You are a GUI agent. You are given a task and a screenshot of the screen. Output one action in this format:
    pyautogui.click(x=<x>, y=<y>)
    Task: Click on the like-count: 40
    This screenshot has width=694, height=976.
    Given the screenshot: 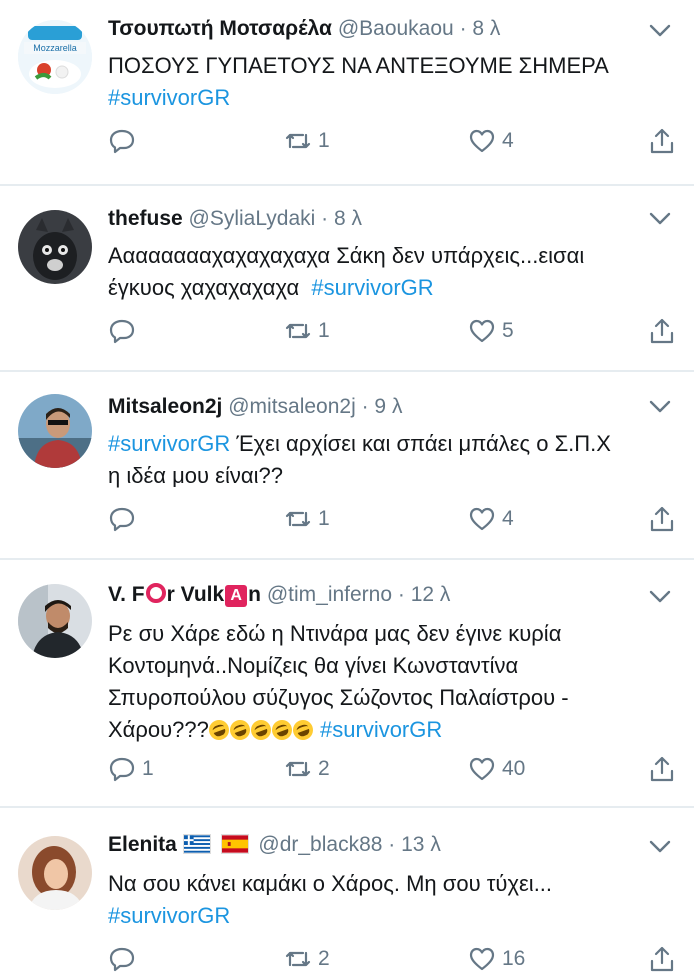 What is the action you would take?
    pyautogui.click(x=514, y=768)
    